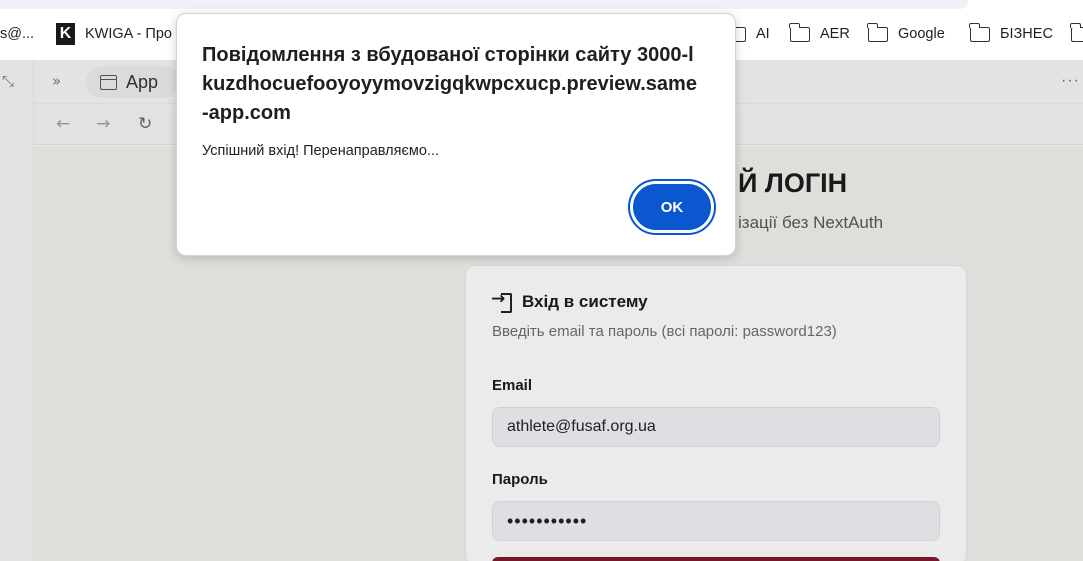  What do you see at coordinates (793, 183) in the screenshot?
I see `page-title: Й ЛОГІН` at bounding box center [793, 183].